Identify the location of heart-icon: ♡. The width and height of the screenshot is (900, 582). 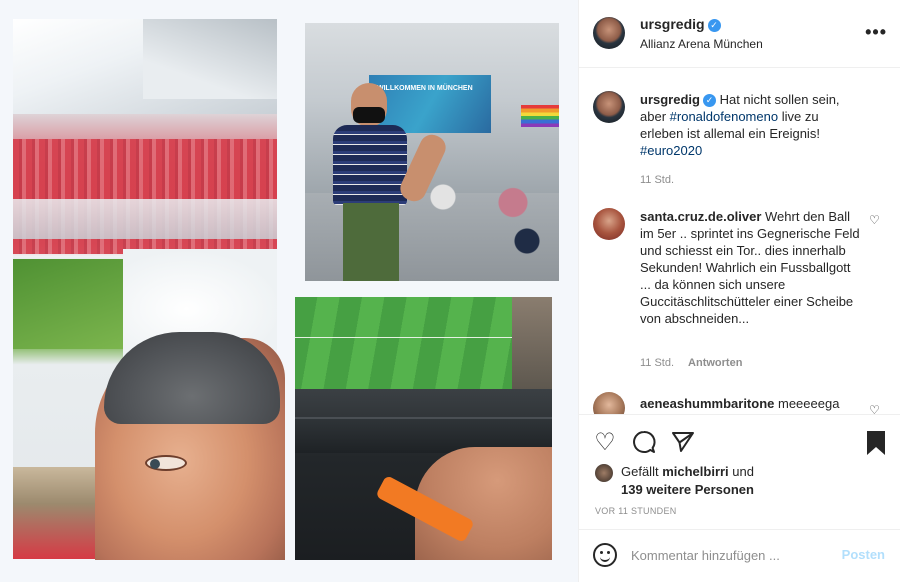
(605, 443).